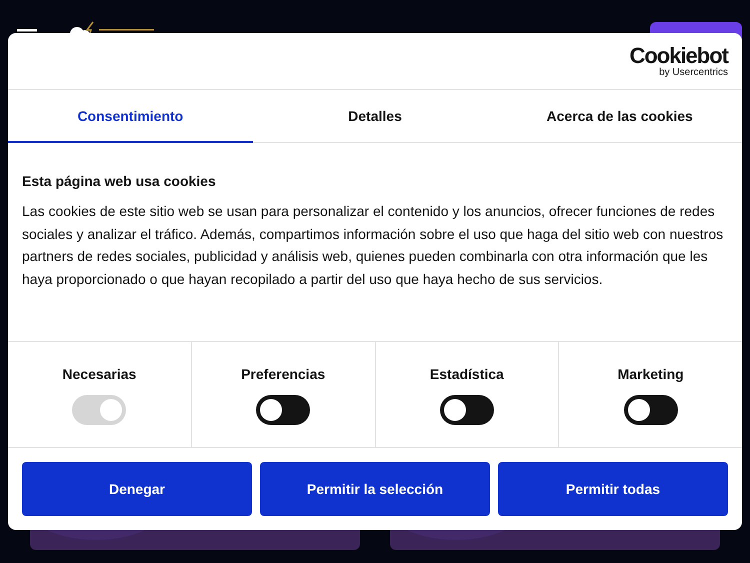 The image size is (750, 563). What do you see at coordinates (693, 72) in the screenshot?
I see `brand-byline: by Usercentrics` at bounding box center [693, 72].